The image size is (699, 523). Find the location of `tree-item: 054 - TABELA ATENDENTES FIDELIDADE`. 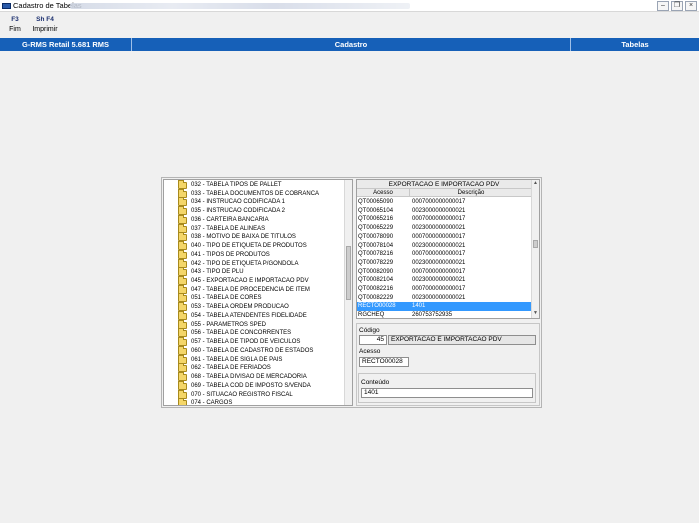

tree-item: 054 - TABELA ATENDENTES FIDELIDADE is located at coordinates (254, 315).